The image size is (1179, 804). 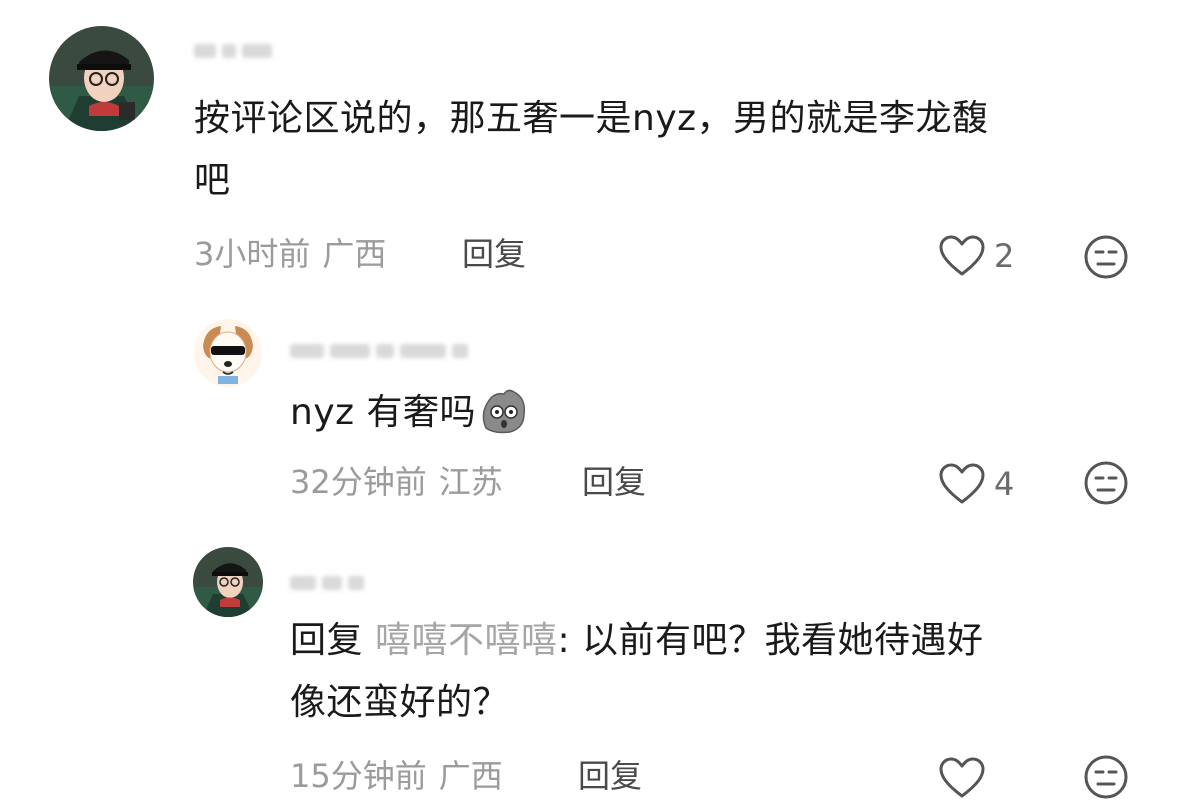 What do you see at coordinates (383, 412) in the screenshot?
I see `comment-text-line: nyz 有奢吗` at bounding box center [383, 412].